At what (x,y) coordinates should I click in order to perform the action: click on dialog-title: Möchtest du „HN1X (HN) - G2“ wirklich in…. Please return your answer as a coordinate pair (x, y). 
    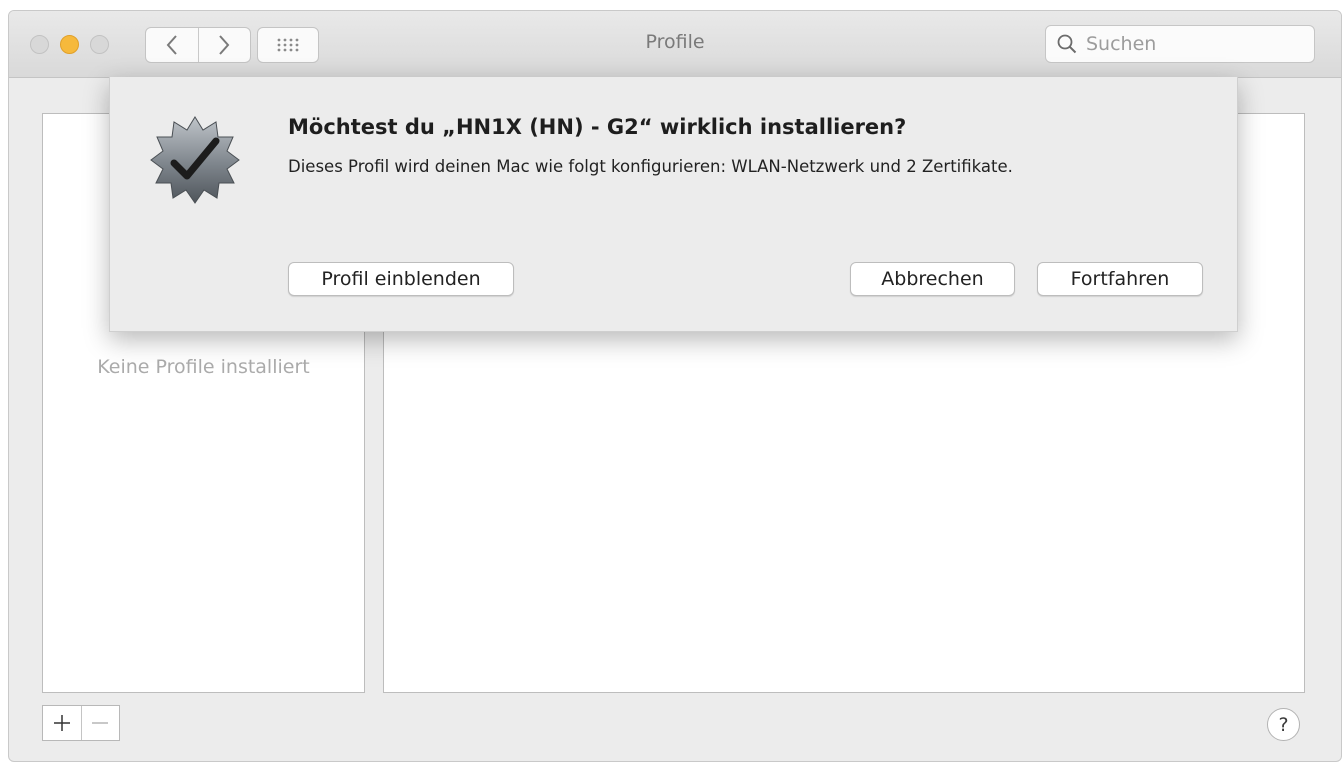
    Looking at the image, I should click on (597, 127).